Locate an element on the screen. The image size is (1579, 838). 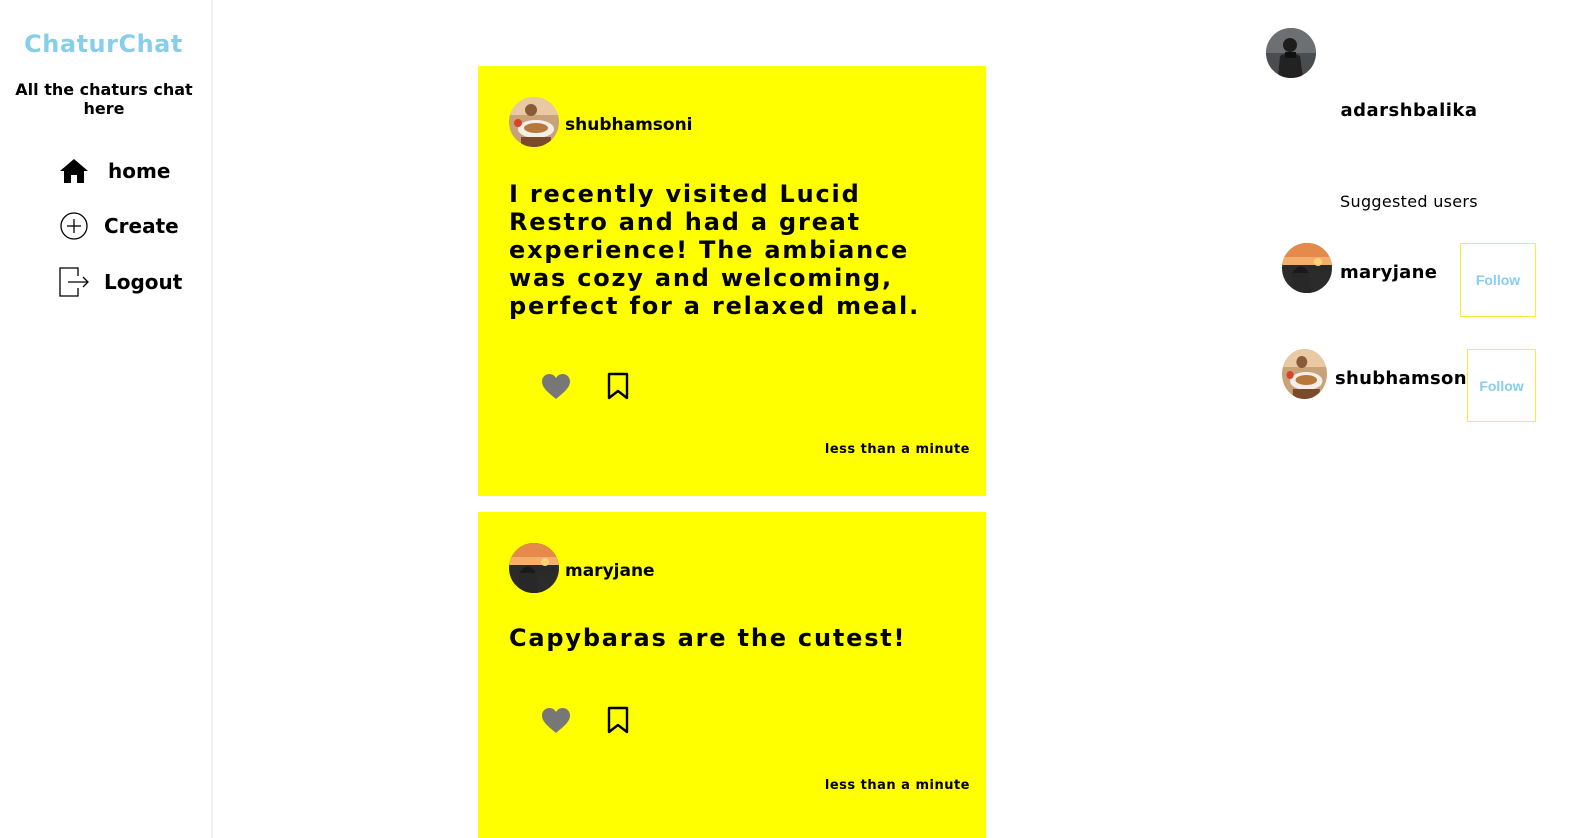
camera-person-avatar is located at coordinates (1291, 53).